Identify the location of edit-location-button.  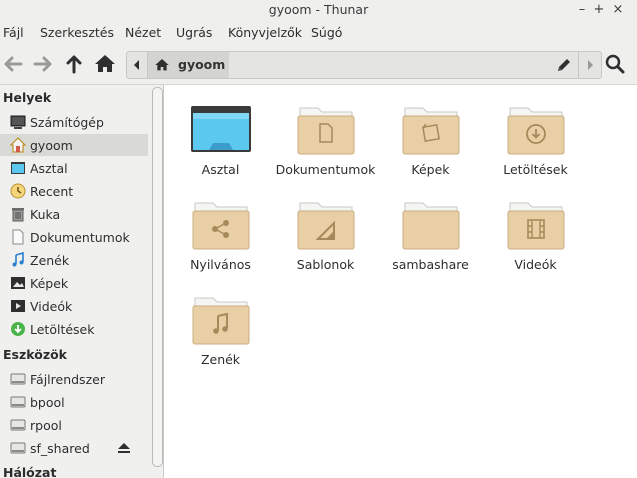
(564, 65).